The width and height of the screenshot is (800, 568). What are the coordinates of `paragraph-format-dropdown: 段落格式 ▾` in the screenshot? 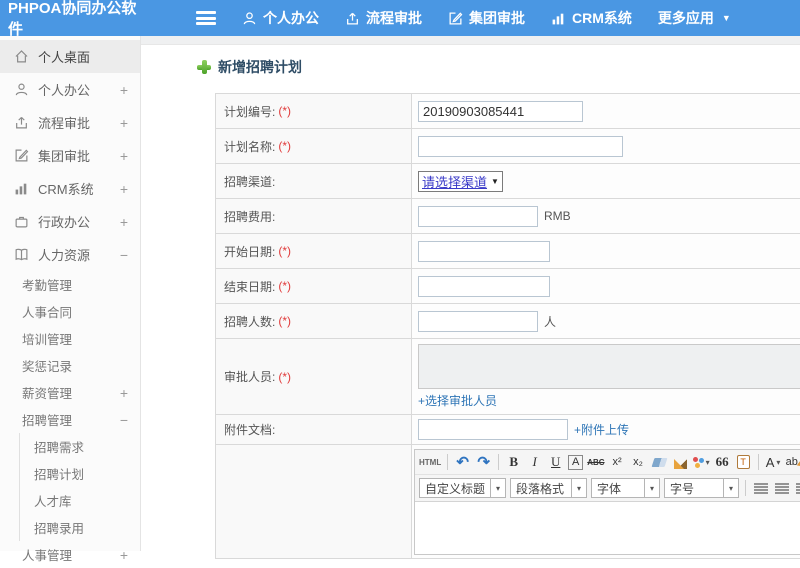 It's located at (548, 488).